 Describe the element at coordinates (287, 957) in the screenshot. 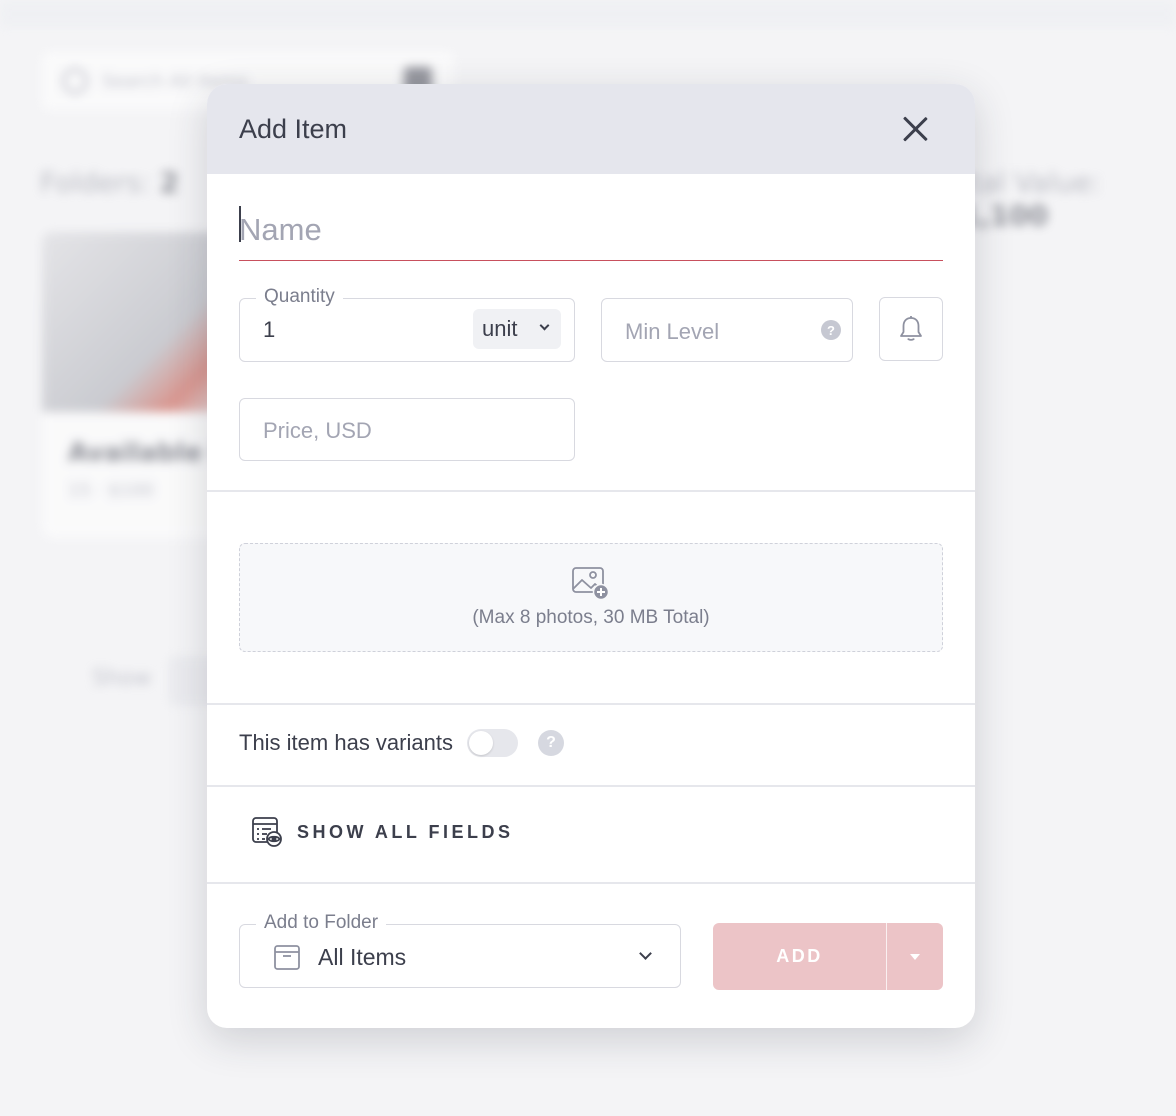

I see `folder-icon` at that location.